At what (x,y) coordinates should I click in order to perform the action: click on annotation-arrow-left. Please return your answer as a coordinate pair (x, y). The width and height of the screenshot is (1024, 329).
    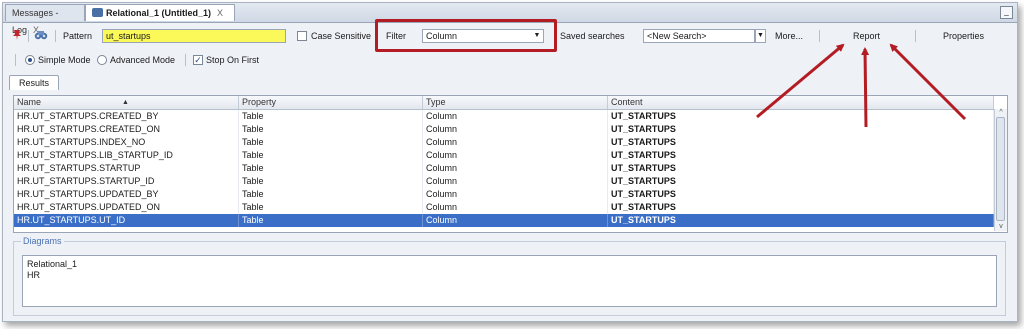
    Looking at the image, I should click on (800, 81).